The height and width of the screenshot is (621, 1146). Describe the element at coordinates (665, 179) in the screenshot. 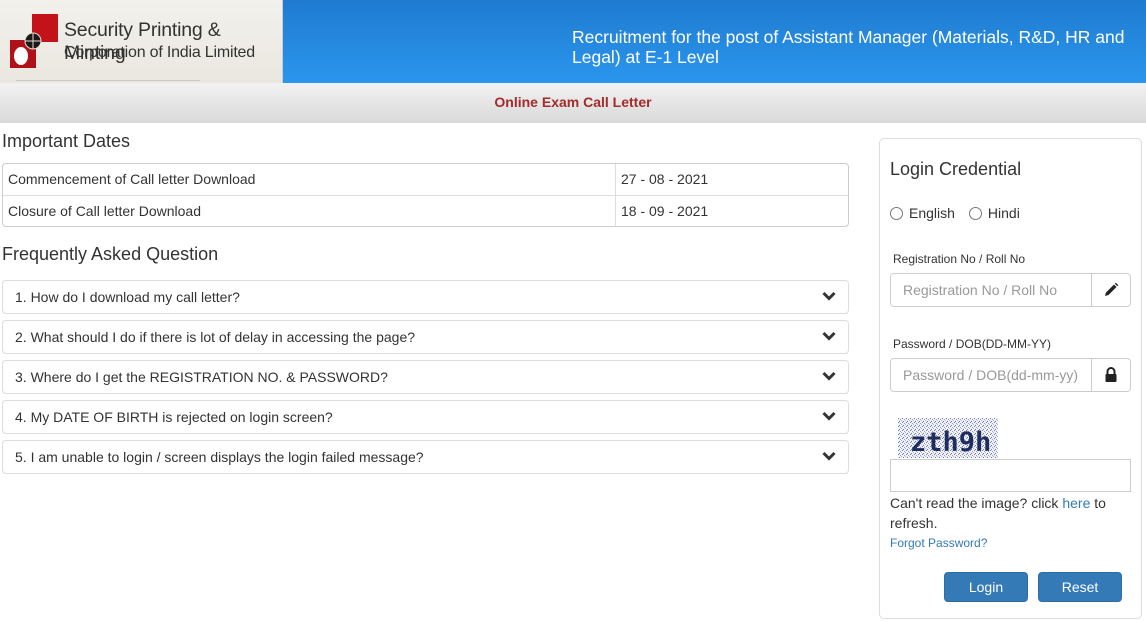

I see `date-value: 27 - 08 - 2021` at that location.